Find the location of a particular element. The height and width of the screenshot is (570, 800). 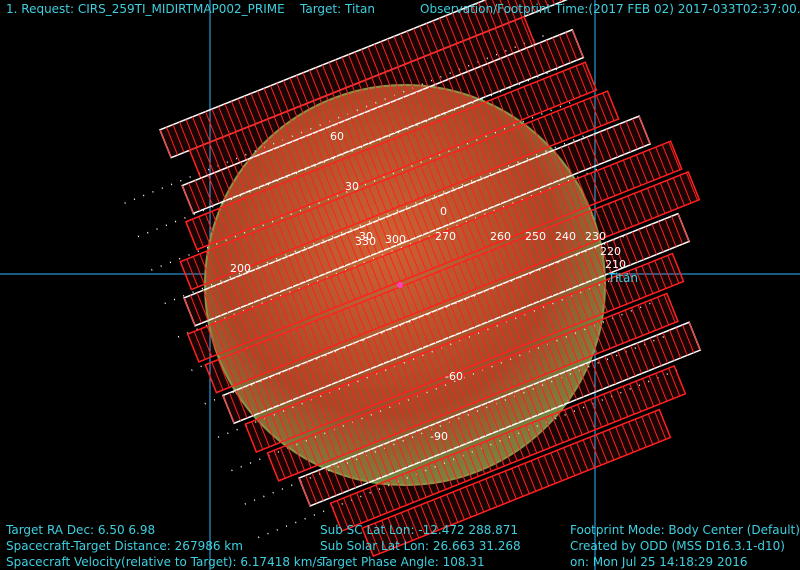

sc-target-distance: Spacecraft-Target Distance: 267986 km is located at coordinates (124, 546).